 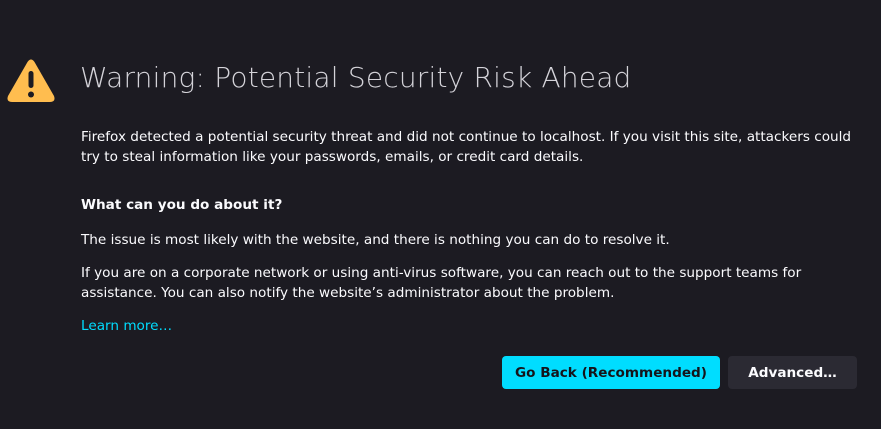 What do you see at coordinates (31, 80) in the screenshot?
I see `warning-triangle-icon` at bounding box center [31, 80].